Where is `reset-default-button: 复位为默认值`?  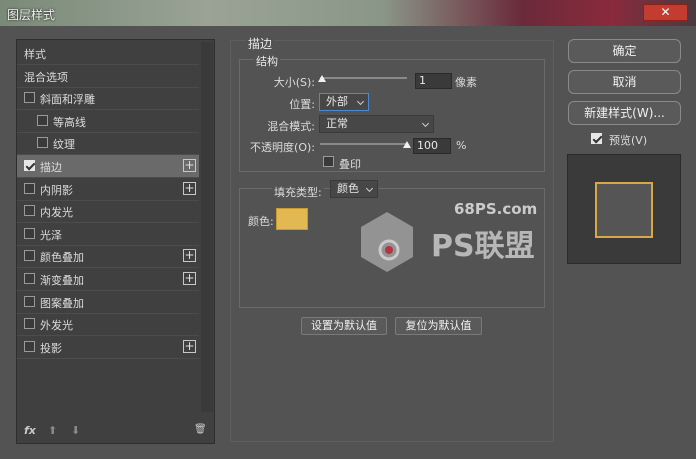 reset-default-button: 复位为默认值 is located at coordinates (438, 326).